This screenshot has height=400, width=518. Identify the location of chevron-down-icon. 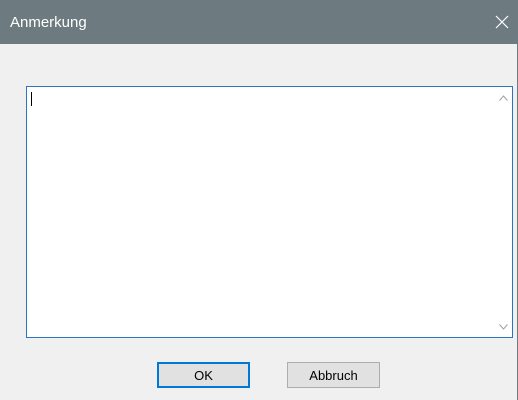
(503, 326).